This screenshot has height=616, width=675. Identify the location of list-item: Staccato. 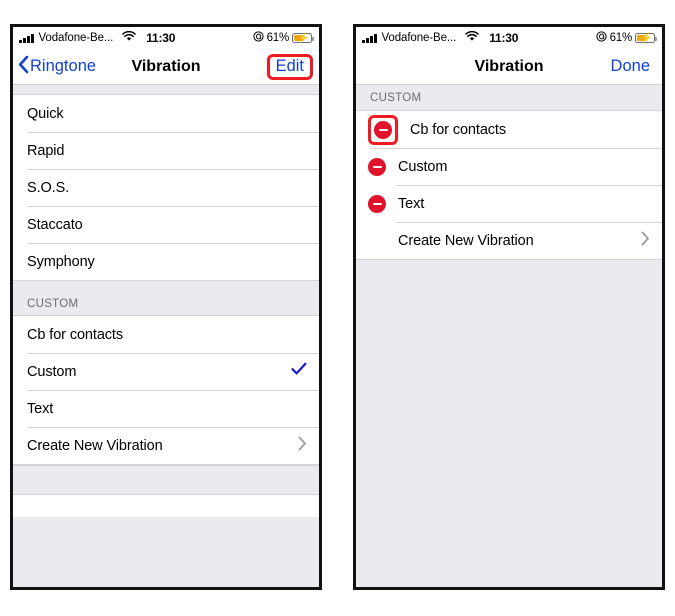
(166, 224).